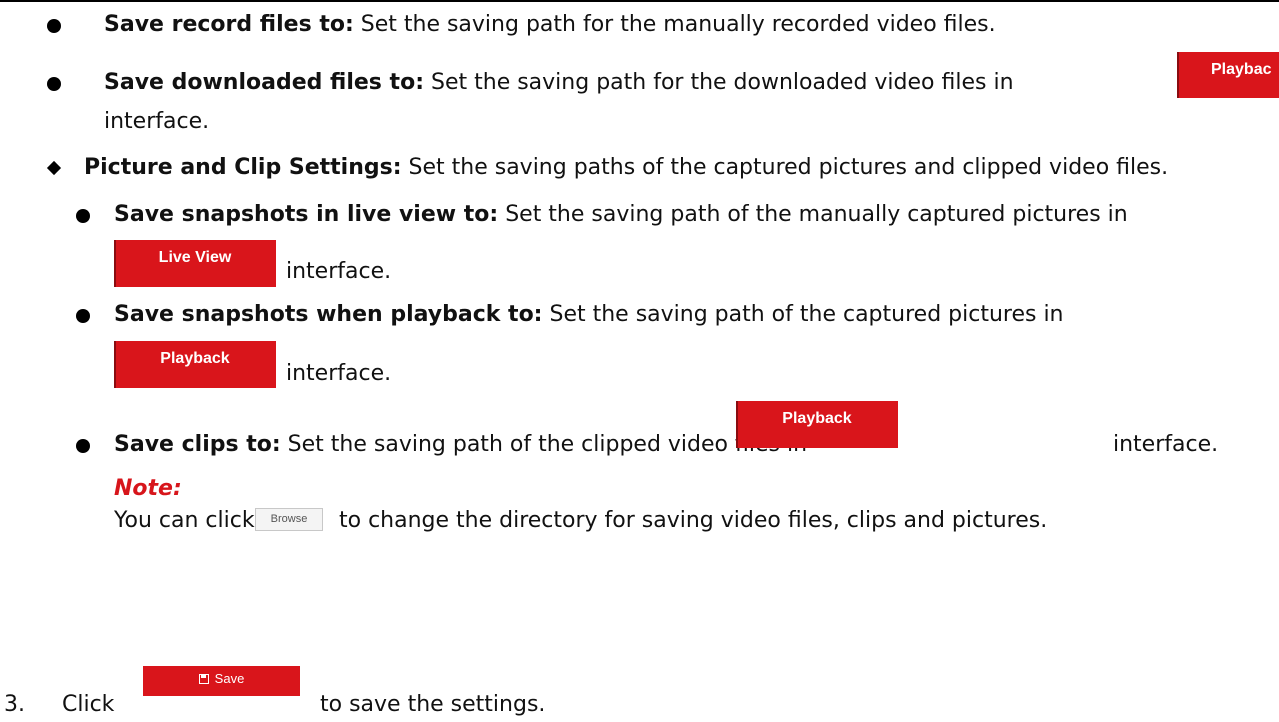 The width and height of the screenshot is (1279, 722). What do you see at coordinates (243, 167) in the screenshot?
I see `item-label: Picture and Clip Settings:` at bounding box center [243, 167].